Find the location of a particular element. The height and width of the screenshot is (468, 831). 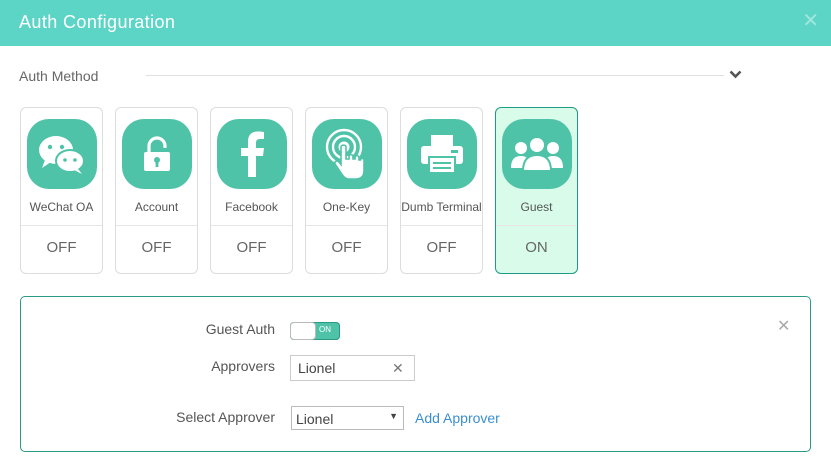

close-icon: ✕ is located at coordinates (810, 21).